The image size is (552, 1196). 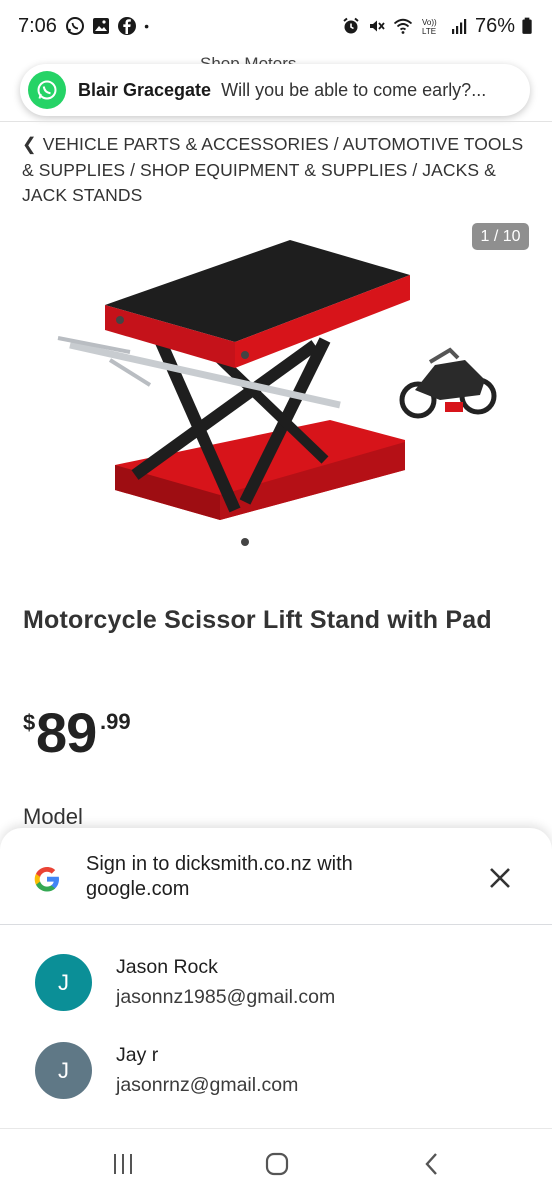 What do you see at coordinates (145, 89) in the screenshot?
I see `notification-sender: Blair Gracegate` at bounding box center [145, 89].